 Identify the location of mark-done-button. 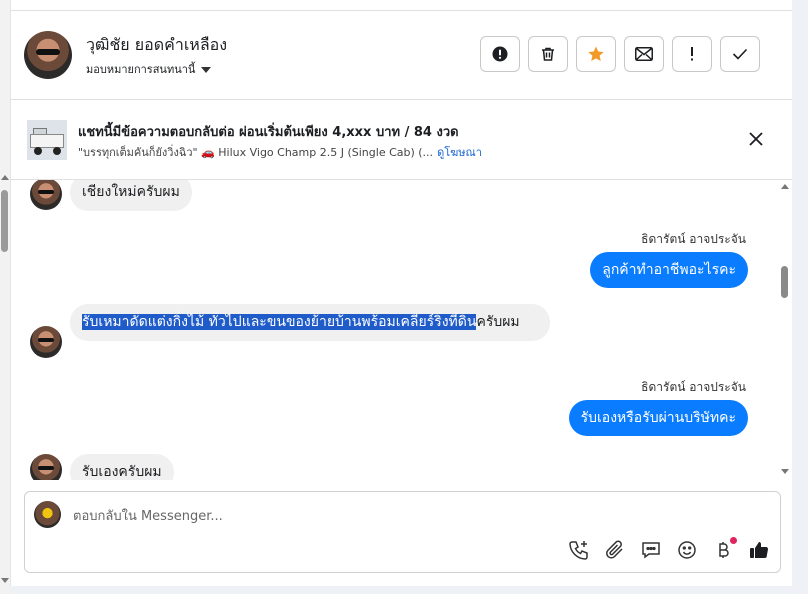
(740, 54).